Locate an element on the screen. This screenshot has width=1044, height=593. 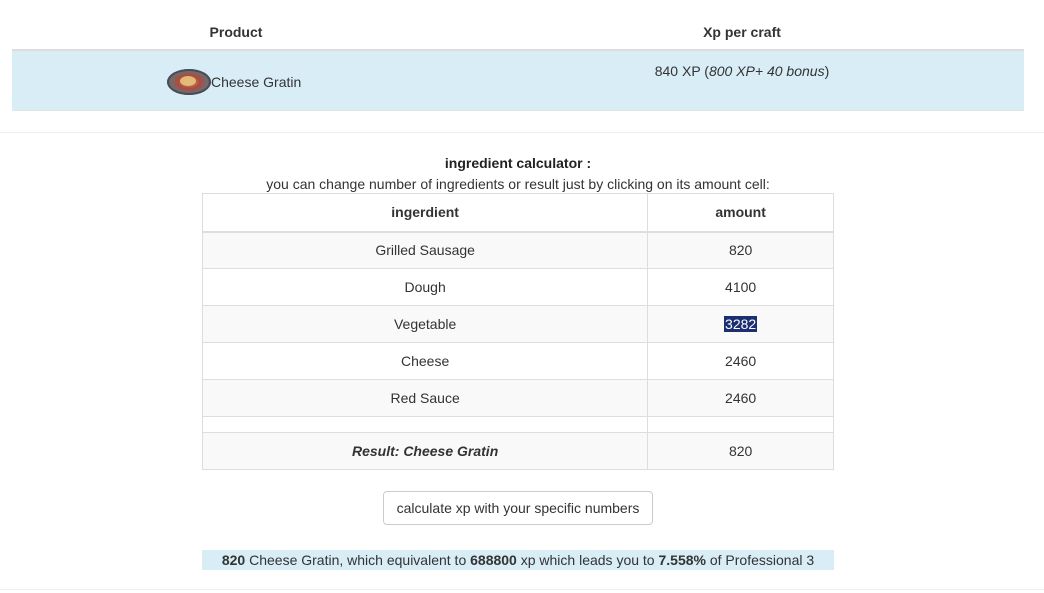
product-name: Cheese Gratin is located at coordinates (256, 82).